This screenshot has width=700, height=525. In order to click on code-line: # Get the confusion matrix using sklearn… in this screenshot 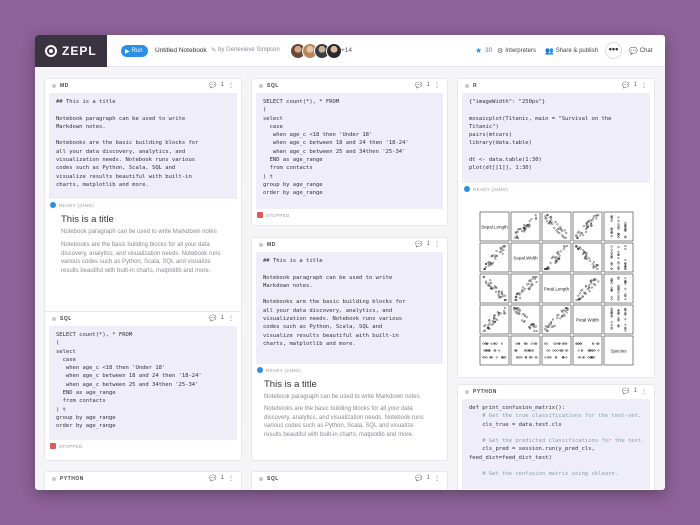, I will do `click(544, 474)`.